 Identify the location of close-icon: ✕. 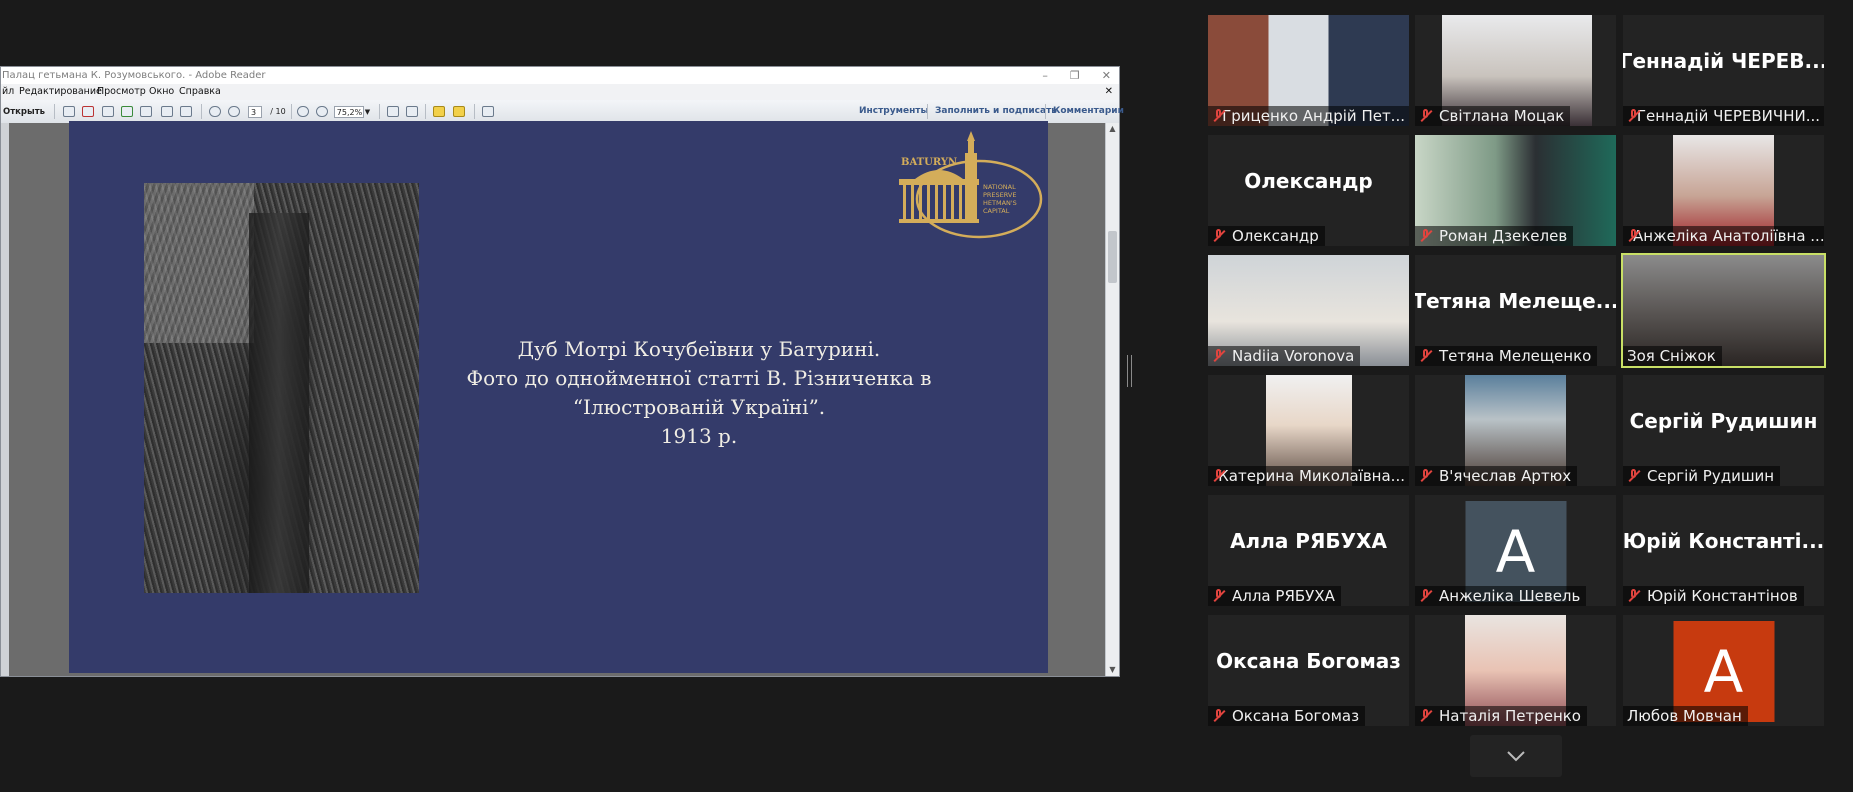
(1106, 75).